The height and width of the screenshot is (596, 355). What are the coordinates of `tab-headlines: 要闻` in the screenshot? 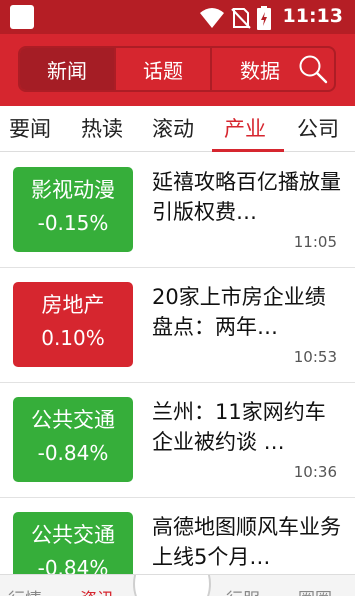 It's located at (30, 129).